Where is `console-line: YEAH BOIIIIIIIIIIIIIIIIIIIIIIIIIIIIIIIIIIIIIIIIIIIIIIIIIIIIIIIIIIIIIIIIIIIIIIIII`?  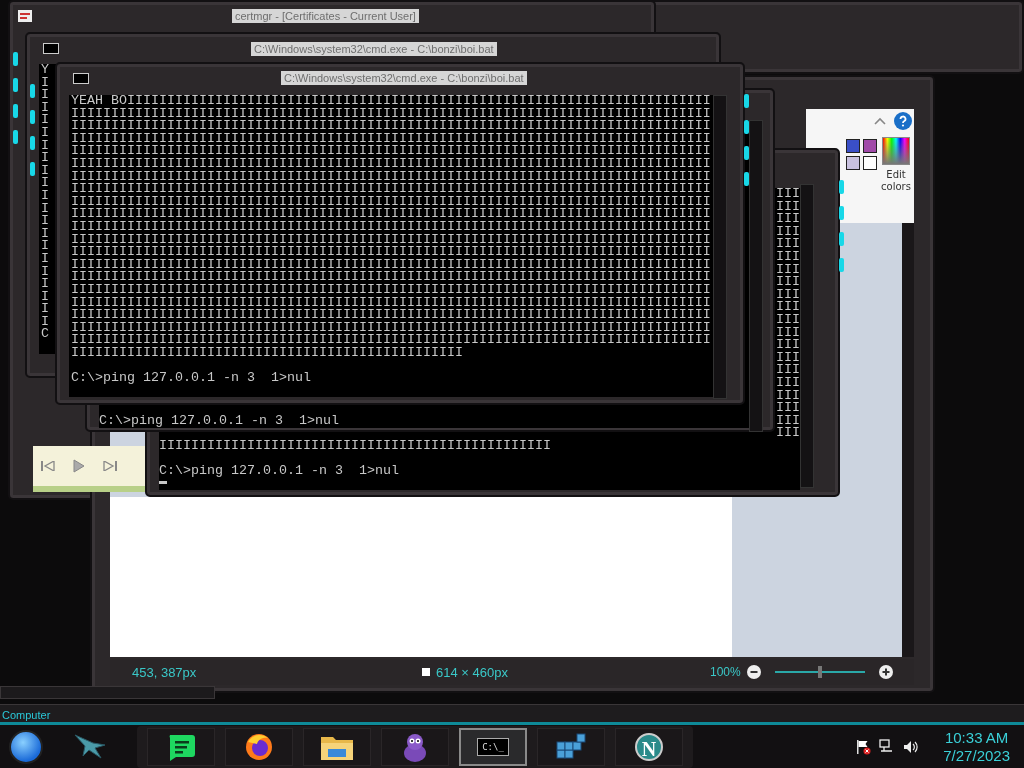 console-line: YEAH BOIIIIIIIIIIIIIIIIIIIIIIIIIIIIIIIIIIIIIIIIIIIIIIIIIIIIIIIIIIIIIIIIIIIIIIIII is located at coordinates (391, 101).